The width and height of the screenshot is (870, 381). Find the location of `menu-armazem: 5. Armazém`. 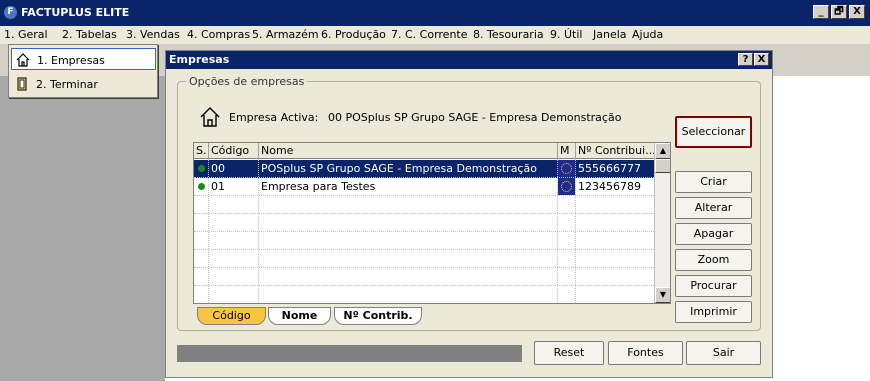

menu-armazem: 5. Armazém is located at coordinates (285, 34).